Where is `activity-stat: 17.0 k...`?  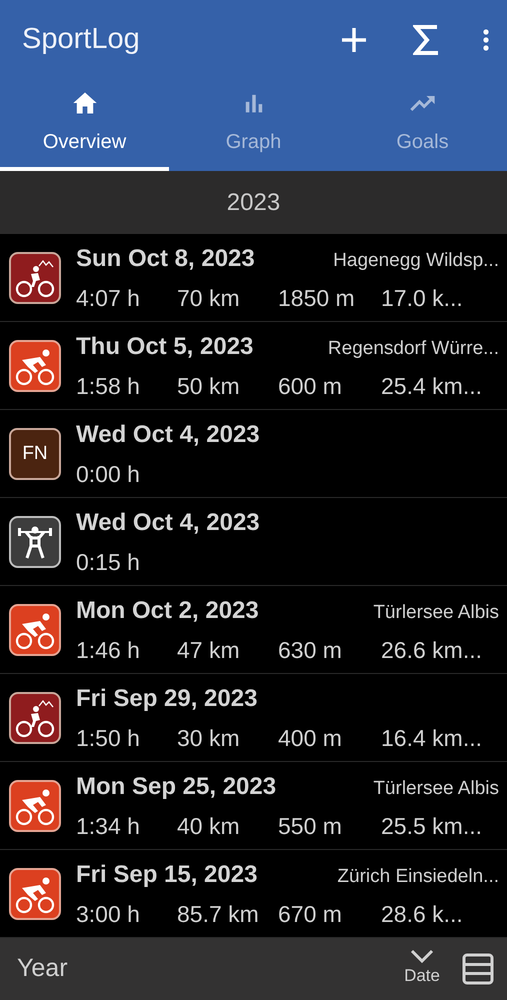
activity-stat: 17.0 k... is located at coordinates (422, 298).